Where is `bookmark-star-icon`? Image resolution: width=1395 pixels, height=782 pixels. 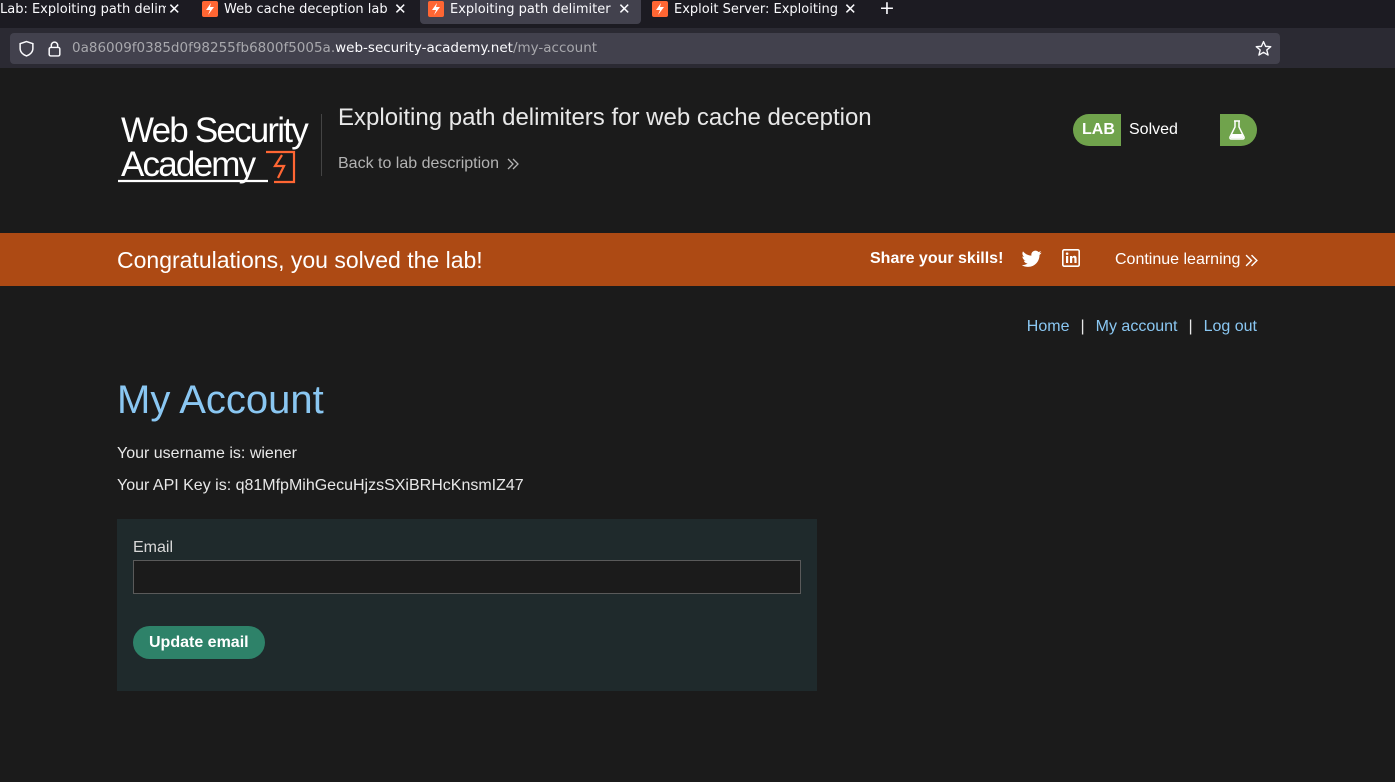
bookmark-star-icon is located at coordinates (1263, 48).